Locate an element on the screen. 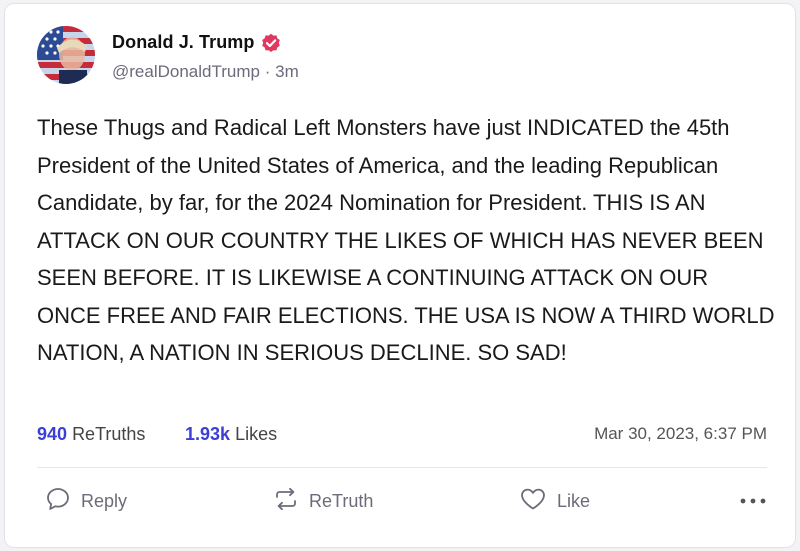 Image resolution: width=800 pixels, height=551 pixels. time-ago: 3m is located at coordinates (287, 71).